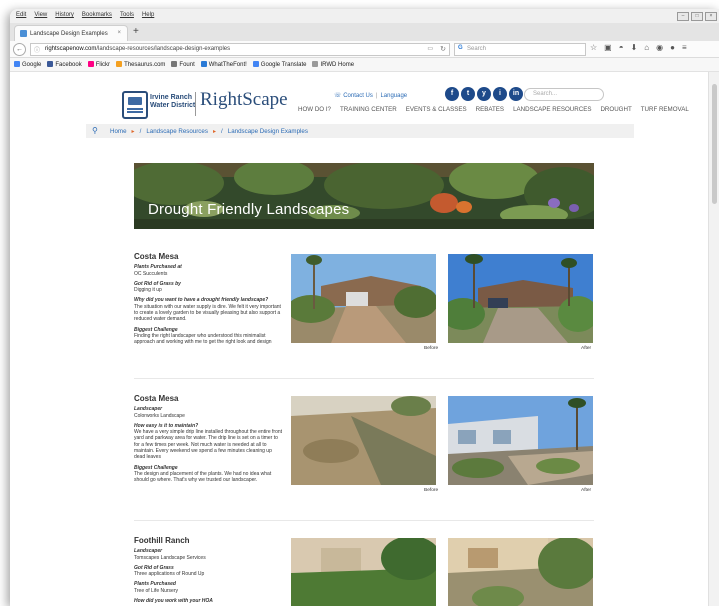  I want to click on new-tab-button: +, so click(136, 31).